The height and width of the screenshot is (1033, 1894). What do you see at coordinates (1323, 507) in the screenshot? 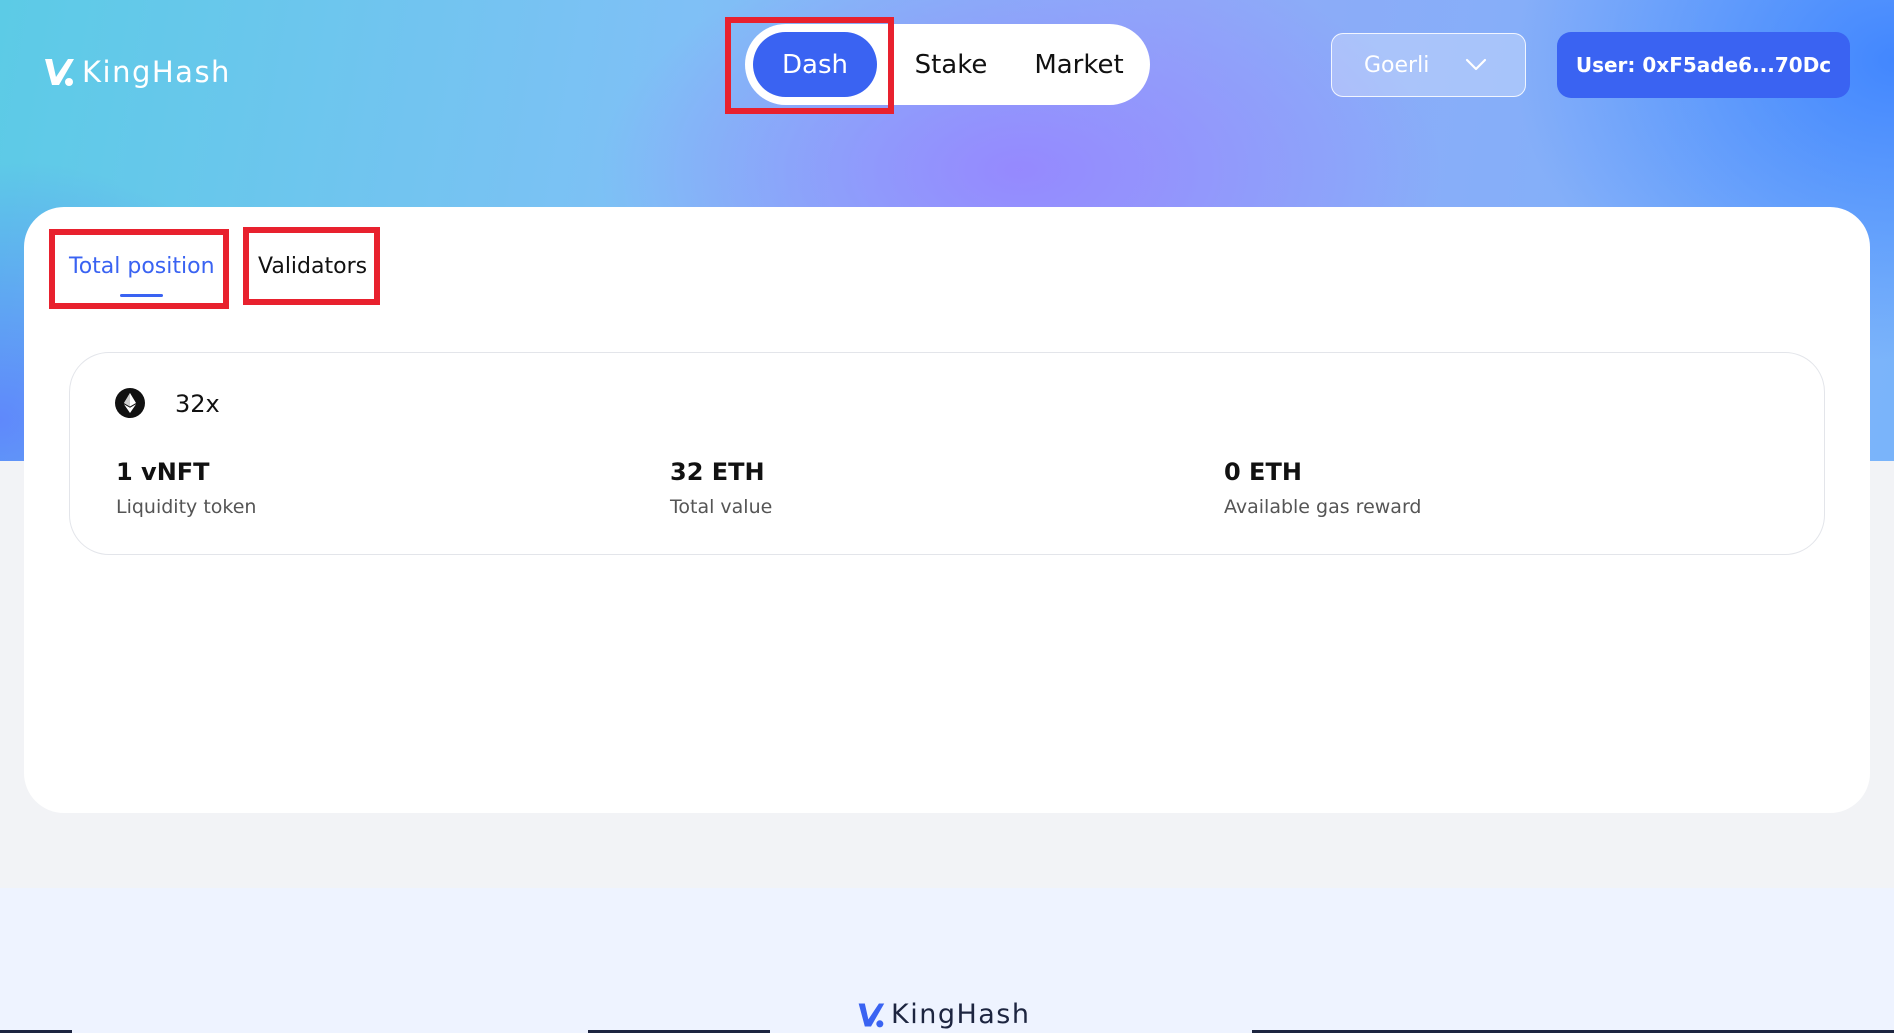
I see `stat-gas-reward-label: Available gas reward` at bounding box center [1323, 507].